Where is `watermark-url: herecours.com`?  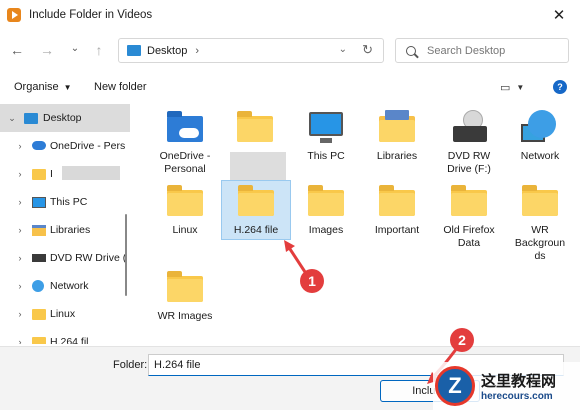 watermark-url: herecours.com is located at coordinates (517, 396).